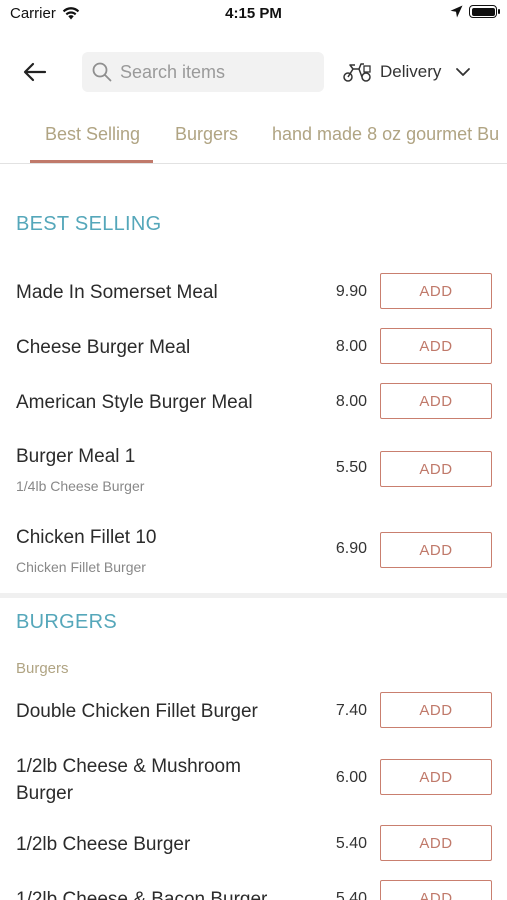  What do you see at coordinates (102, 72) in the screenshot?
I see `search-icon` at bounding box center [102, 72].